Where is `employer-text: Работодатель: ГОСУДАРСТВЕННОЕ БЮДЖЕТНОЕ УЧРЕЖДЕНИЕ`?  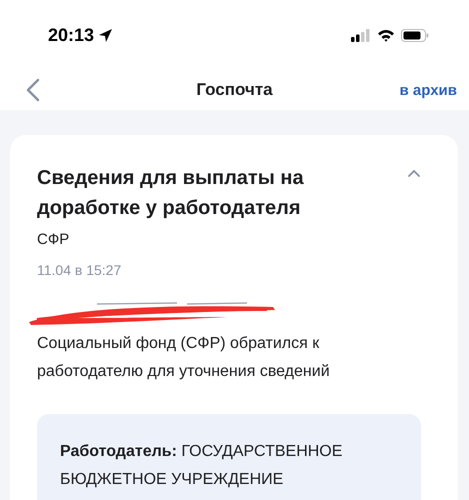
employer-text: Работодатель: ГОСУДАРСТВЕННОЕ БЮДЖЕТНОЕ УЧРЕЖДЕНИЕ is located at coordinates (202, 466).